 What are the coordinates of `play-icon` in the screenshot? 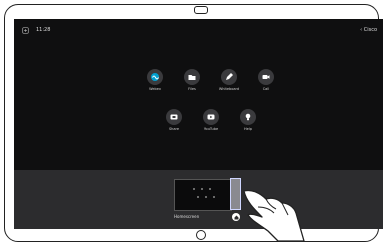 It's located at (211, 117).